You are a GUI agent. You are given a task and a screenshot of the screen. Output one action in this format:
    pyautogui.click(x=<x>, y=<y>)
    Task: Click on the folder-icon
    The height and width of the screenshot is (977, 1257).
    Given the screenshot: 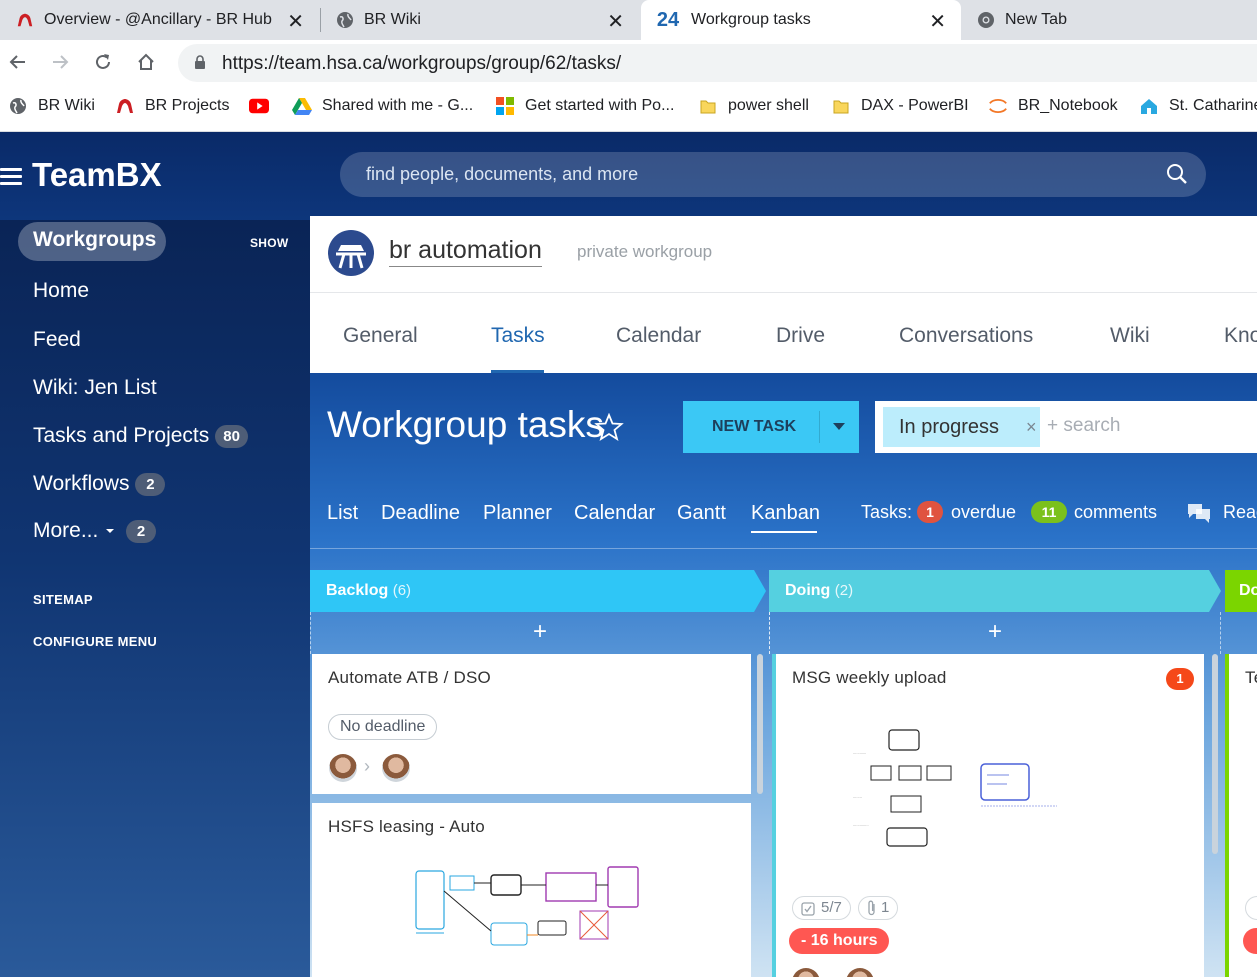 What is the action you would take?
    pyautogui.click(x=708, y=106)
    